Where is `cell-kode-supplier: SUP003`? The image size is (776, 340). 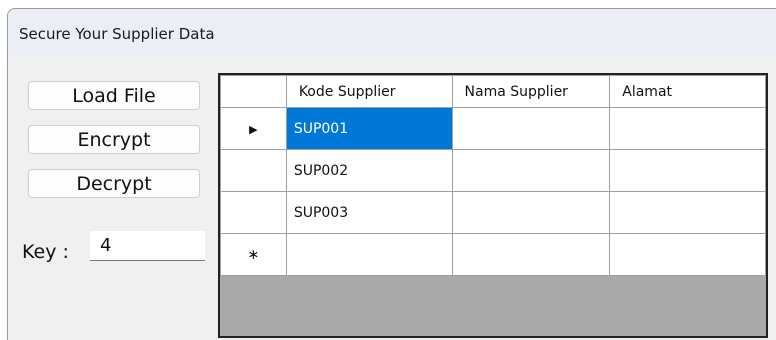 cell-kode-supplier: SUP003 is located at coordinates (369, 212).